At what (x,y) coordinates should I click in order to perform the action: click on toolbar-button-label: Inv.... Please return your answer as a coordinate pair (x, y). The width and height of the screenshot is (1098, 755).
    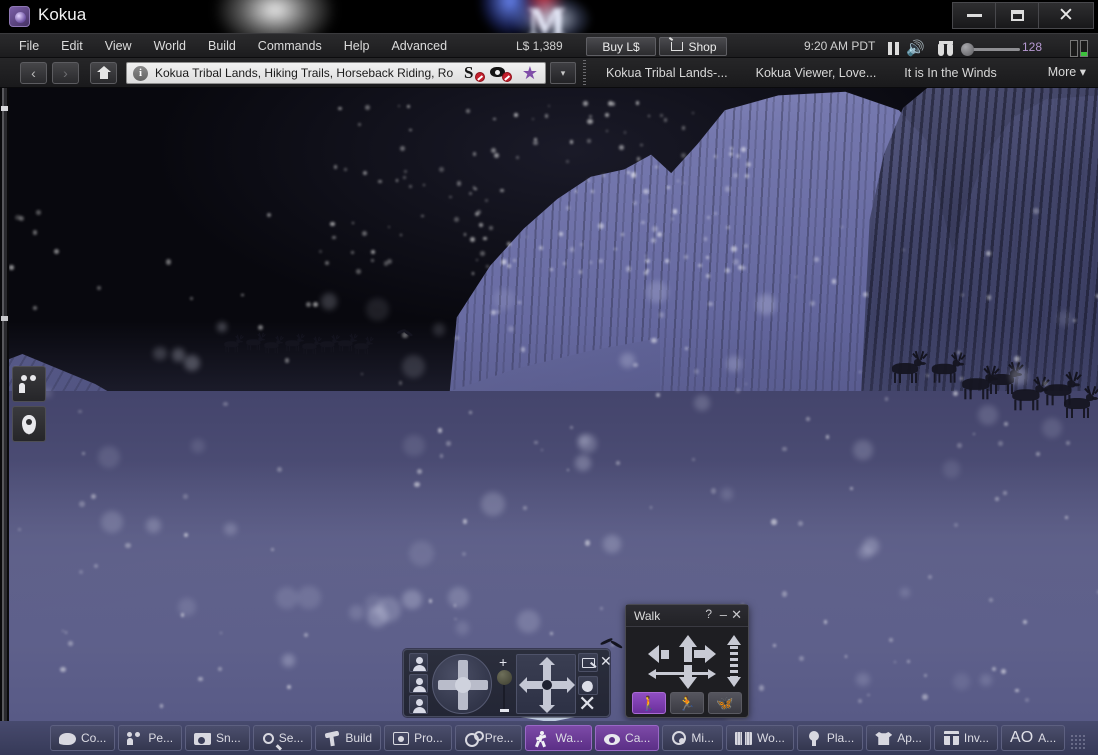
    Looking at the image, I should click on (976, 738).